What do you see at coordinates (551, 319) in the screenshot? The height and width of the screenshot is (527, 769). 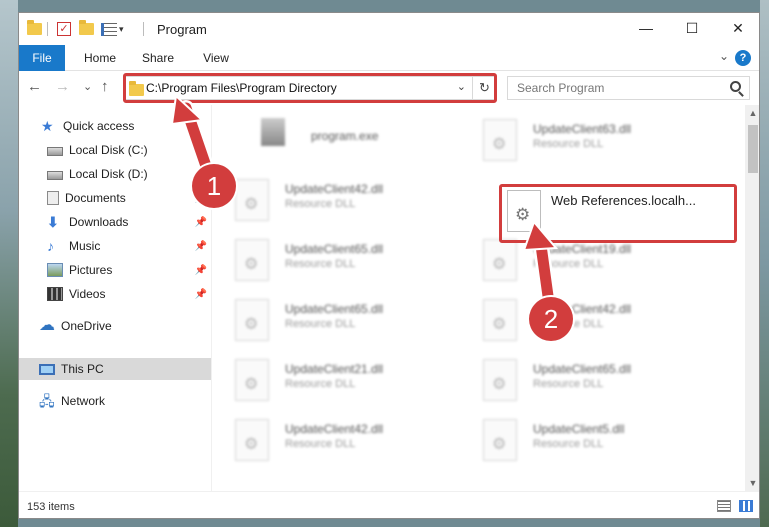 I see `step-2-badge: 2` at bounding box center [551, 319].